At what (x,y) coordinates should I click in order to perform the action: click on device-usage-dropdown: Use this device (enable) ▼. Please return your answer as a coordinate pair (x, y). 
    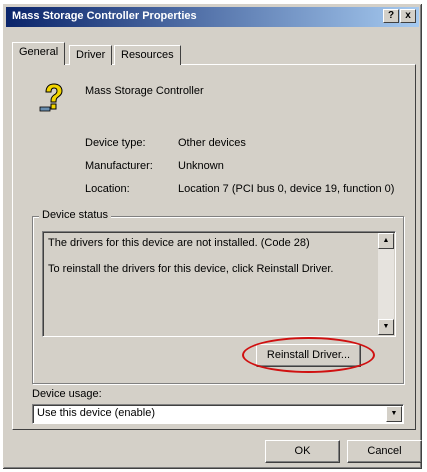
    Looking at the image, I should click on (218, 414).